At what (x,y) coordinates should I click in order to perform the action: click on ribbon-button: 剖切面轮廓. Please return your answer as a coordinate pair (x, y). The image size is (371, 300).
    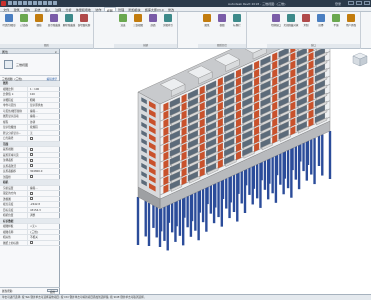
    Looking at the image, I should click on (84, 20).